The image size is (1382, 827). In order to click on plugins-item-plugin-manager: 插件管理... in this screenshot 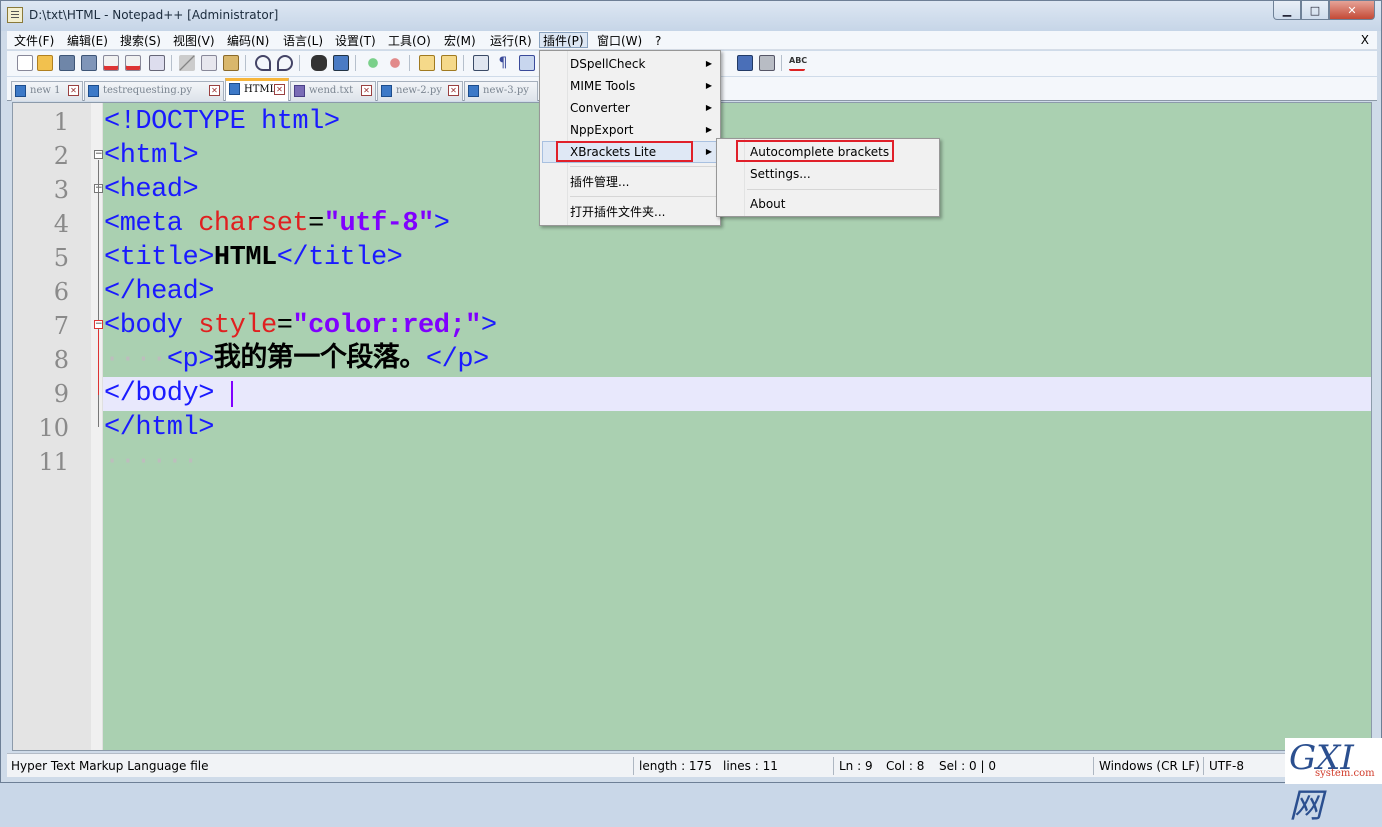, I will do `click(599, 182)`.